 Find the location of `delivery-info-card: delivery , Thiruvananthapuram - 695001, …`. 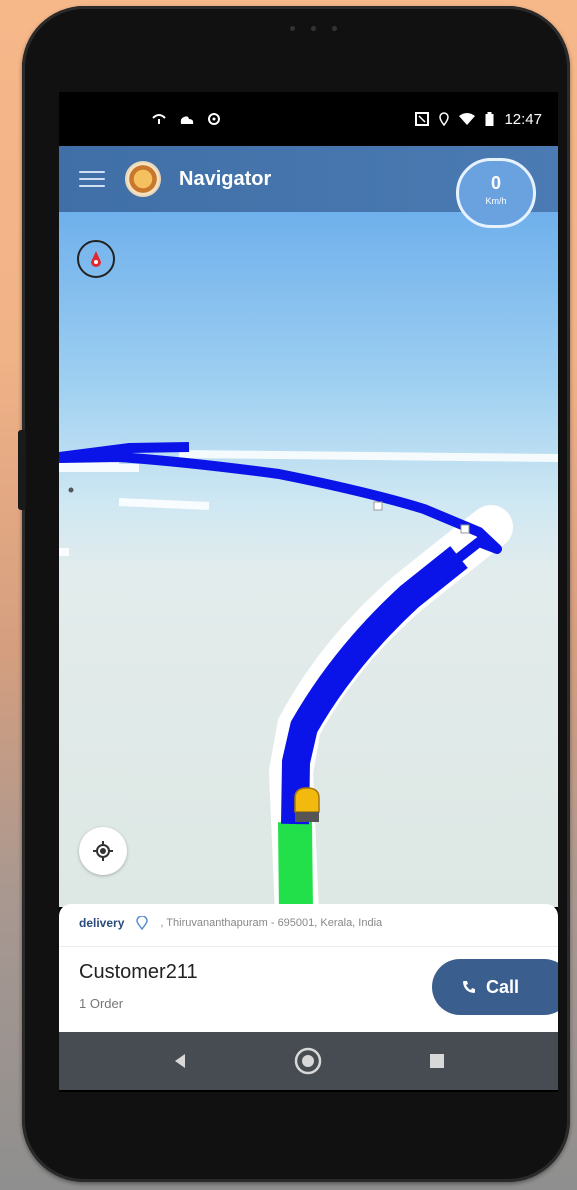

delivery-info-card: delivery , Thiruvananthapuram - 695001, … is located at coordinates (308, 968).